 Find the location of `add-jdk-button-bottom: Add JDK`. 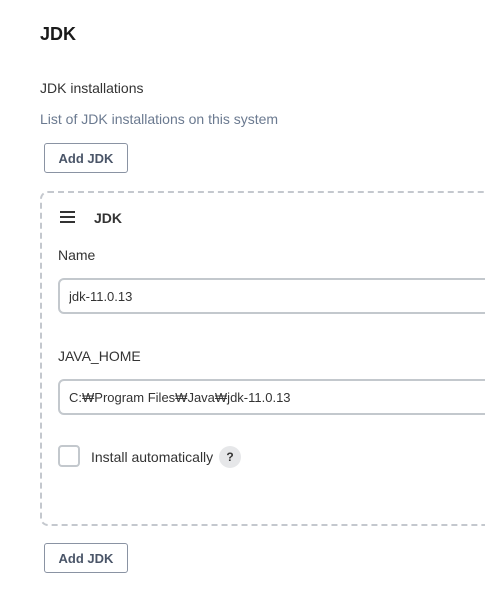

add-jdk-button-bottom: Add JDK is located at coordinates (86, 558).